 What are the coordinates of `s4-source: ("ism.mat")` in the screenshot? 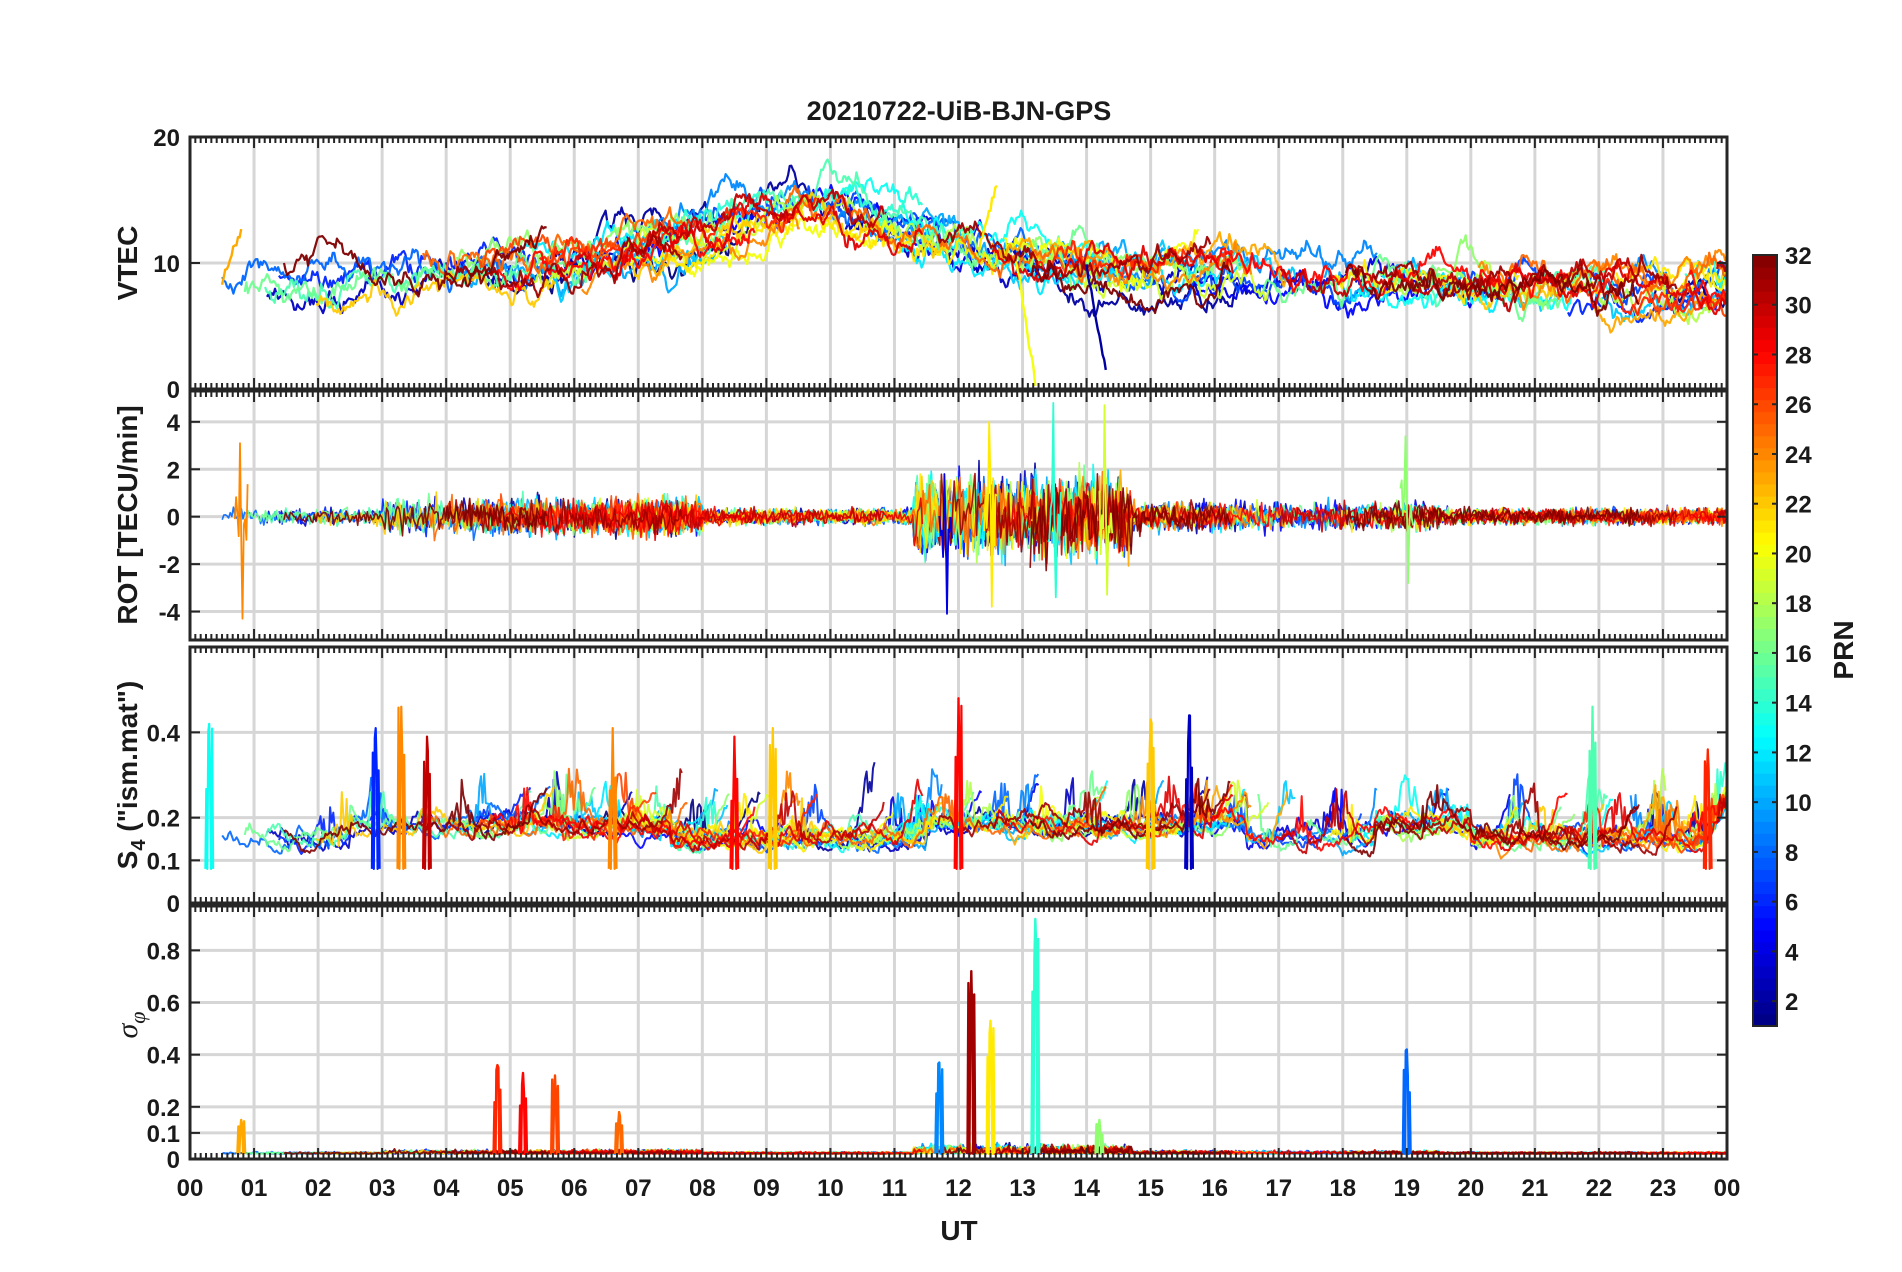 It's located at (127, 760).